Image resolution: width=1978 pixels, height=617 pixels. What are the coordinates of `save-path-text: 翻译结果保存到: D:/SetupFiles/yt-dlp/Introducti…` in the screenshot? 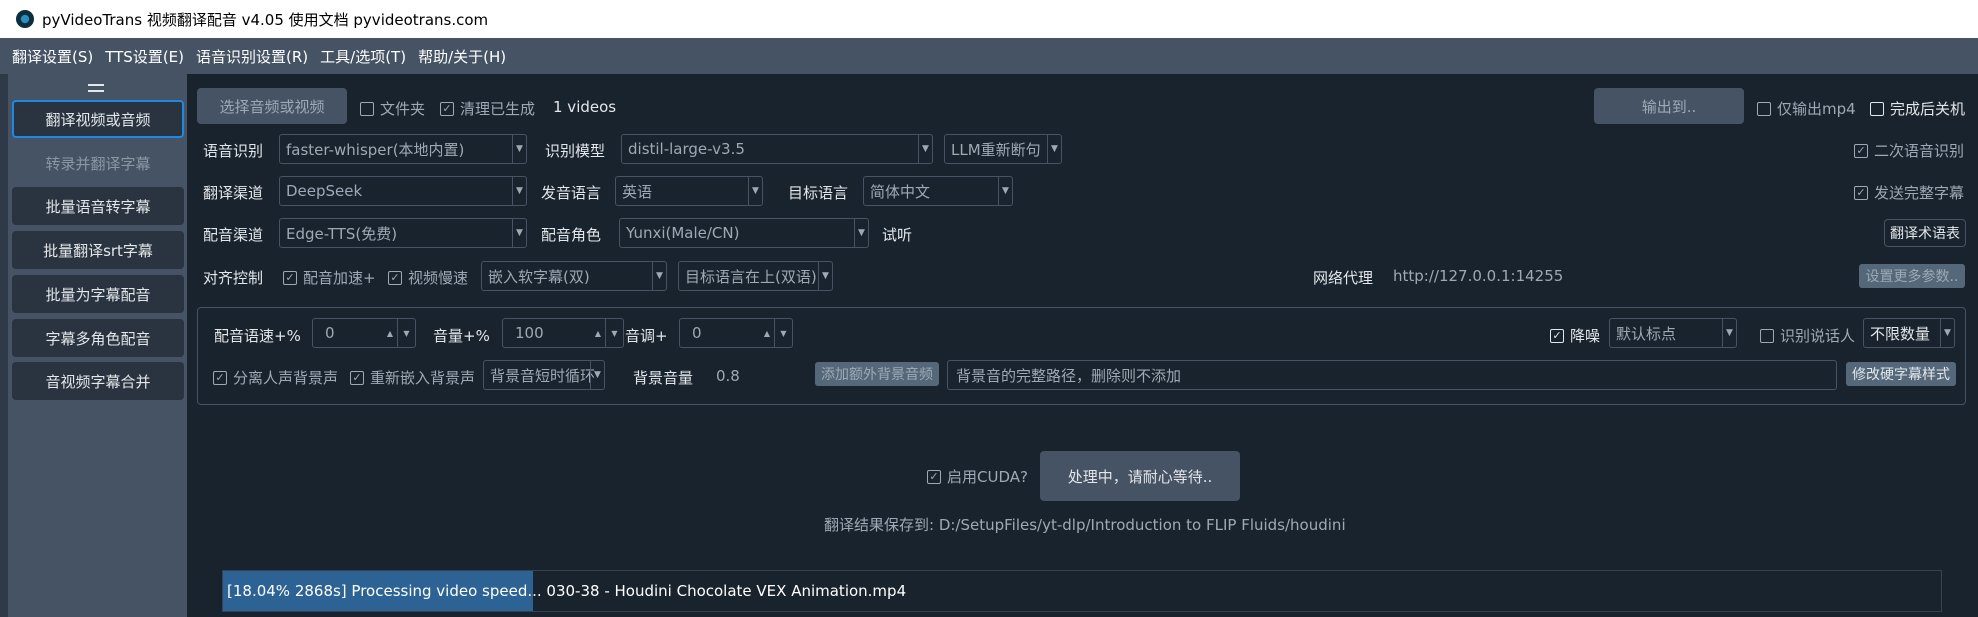 It's located at (1085, 524).